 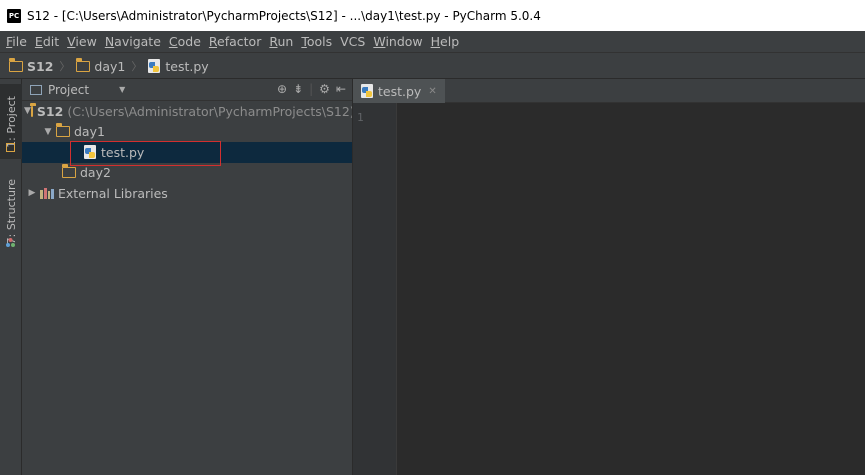 What do you see at coordinates (399, 91) in the screenshot?
I see `tab-test-py: test.py ✕` at bounding box center [399, 91].